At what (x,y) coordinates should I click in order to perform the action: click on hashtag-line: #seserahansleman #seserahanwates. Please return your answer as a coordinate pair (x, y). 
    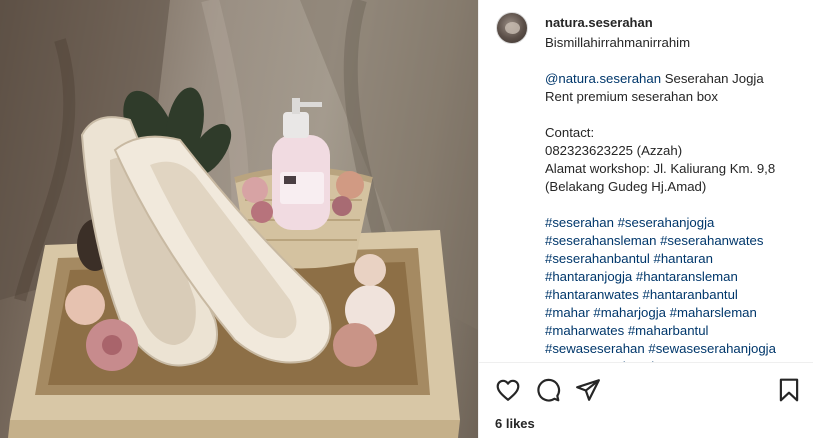
    Looking at the image, I should click on (675, 241).